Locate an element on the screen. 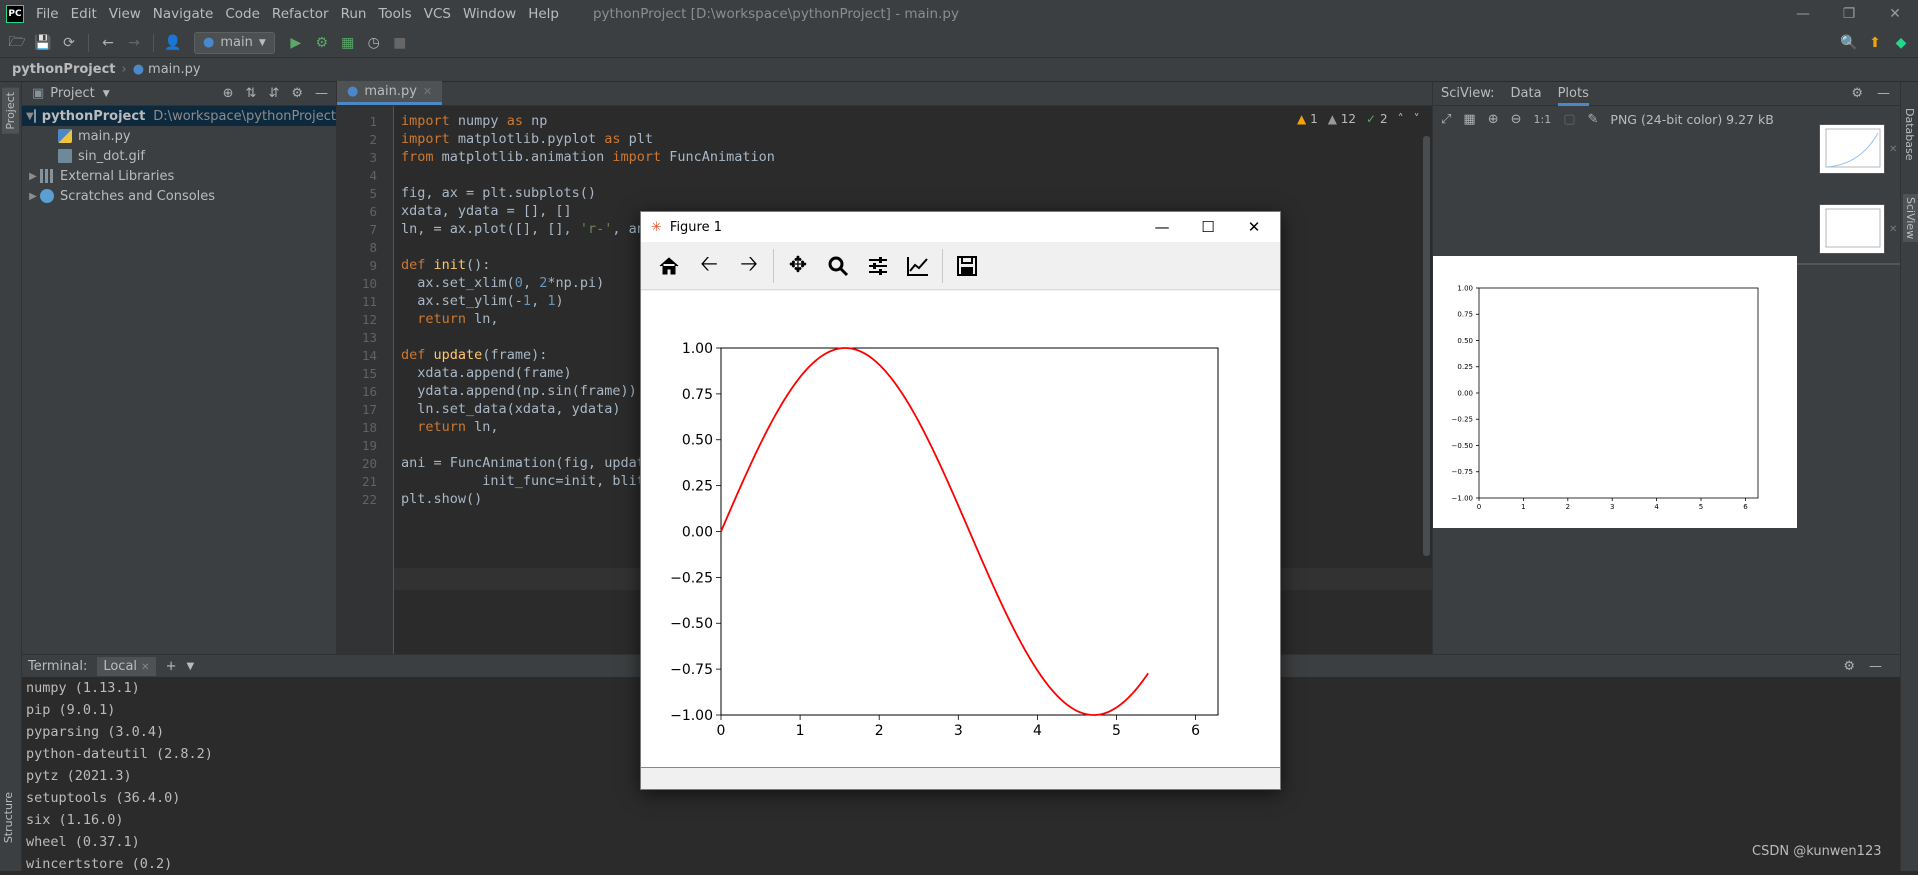 This screenshot has height=875, width=1918. maximize-icon: ☐ is located at coordinates (1208, 227).